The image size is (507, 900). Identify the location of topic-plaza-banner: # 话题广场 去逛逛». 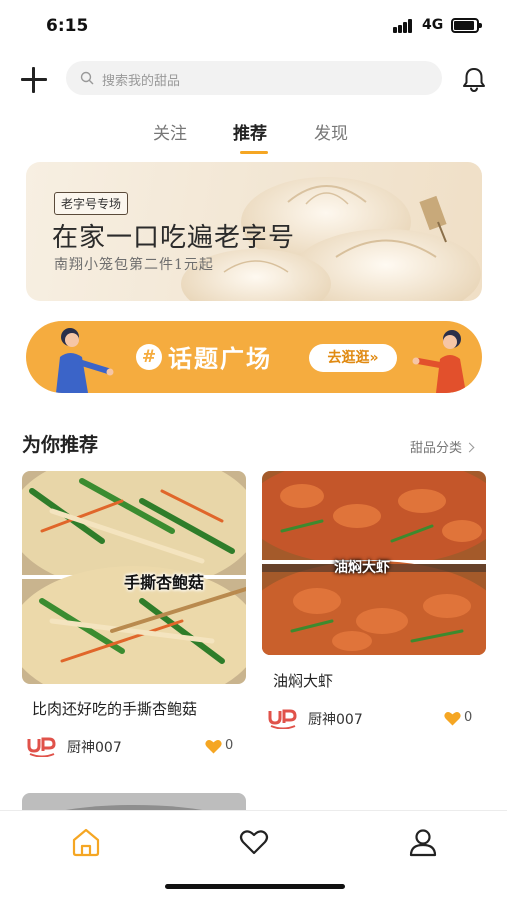
(254, 357).